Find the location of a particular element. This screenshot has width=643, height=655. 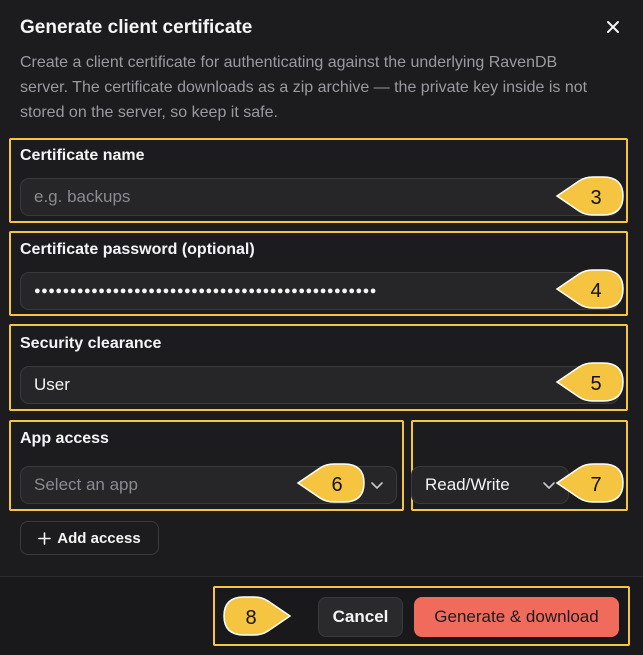

generate-download-button: Generate & download is located at coordinates (516, 617).